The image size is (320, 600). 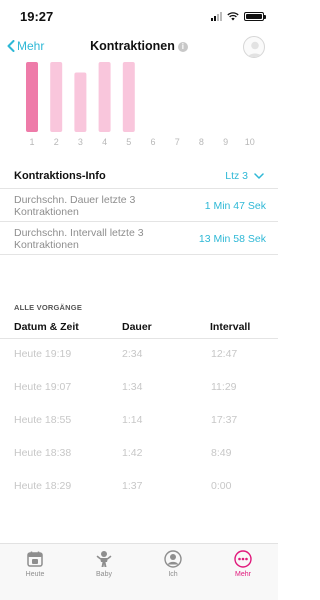 I want to click on avatar, so click(x=254, y=47).